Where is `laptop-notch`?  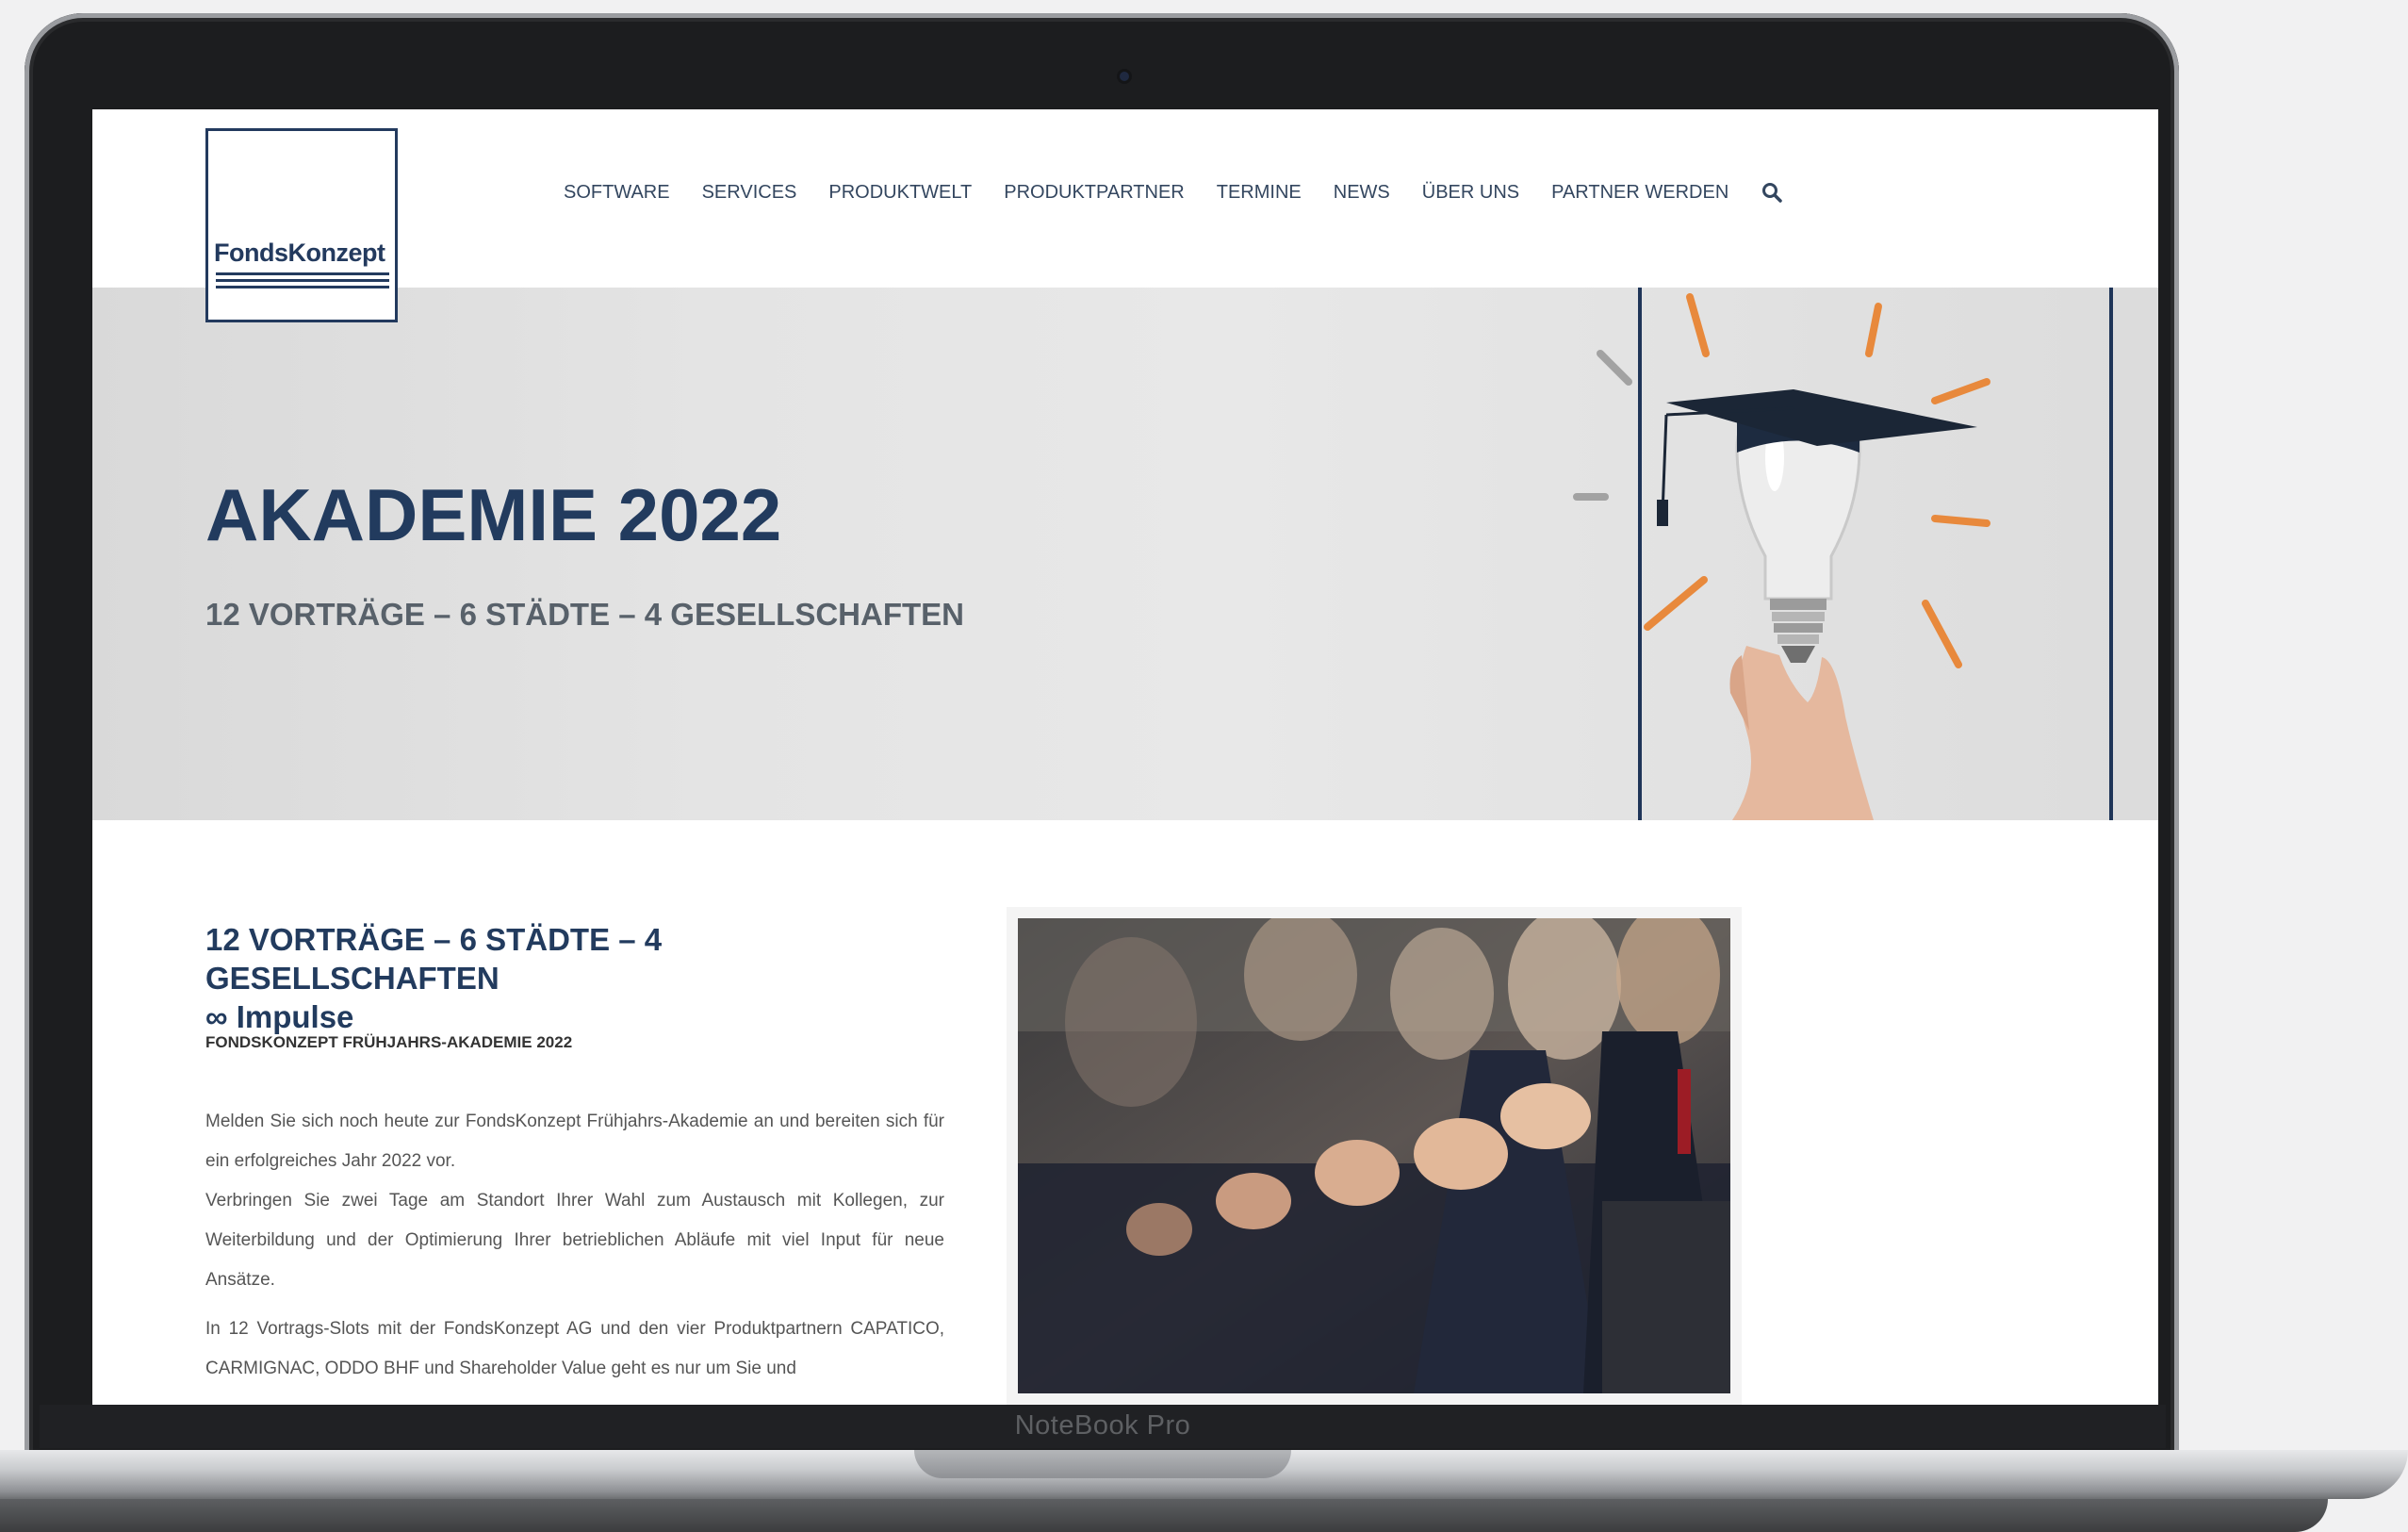 laptop-notch is located at coordinates (1103, 1464).